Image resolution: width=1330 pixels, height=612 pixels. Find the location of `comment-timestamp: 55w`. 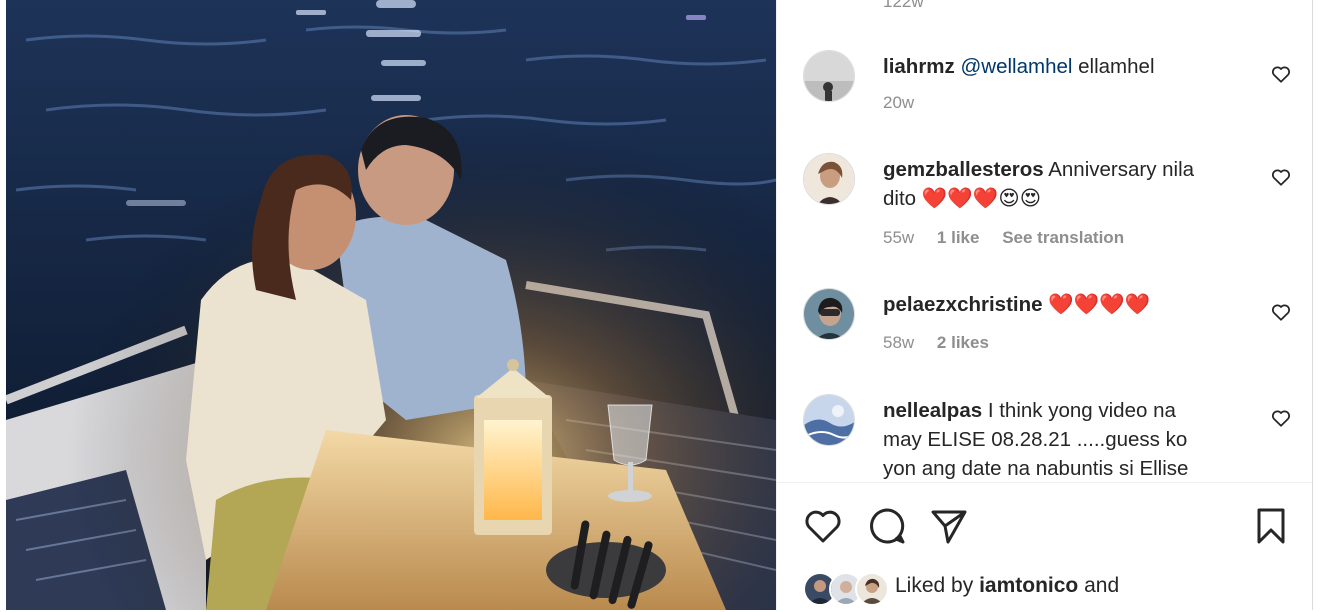

comment-timestamp: 55w is located at coordinates (898, 237).